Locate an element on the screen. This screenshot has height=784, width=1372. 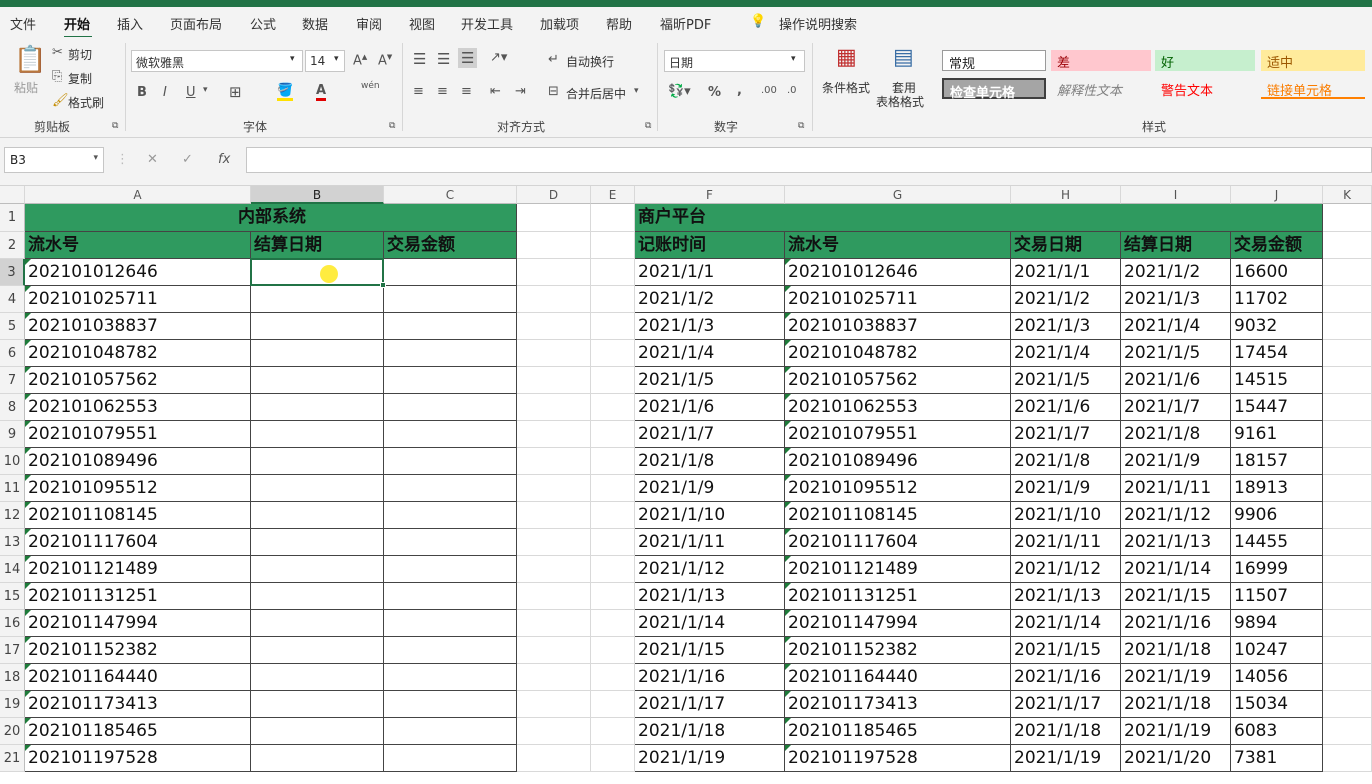
cell: 记账时间 is located at coordinates (710, 245).